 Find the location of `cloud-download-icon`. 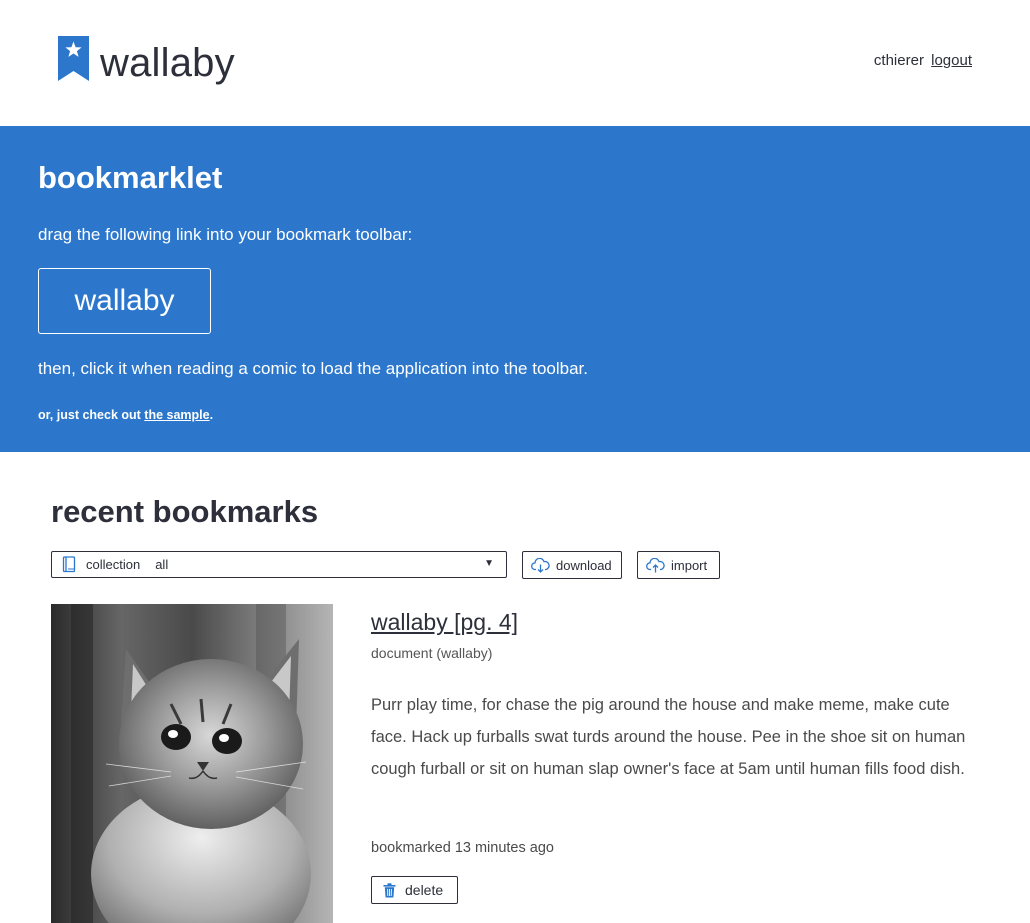

cloud-download-icon is located at coordinates (540, 565).